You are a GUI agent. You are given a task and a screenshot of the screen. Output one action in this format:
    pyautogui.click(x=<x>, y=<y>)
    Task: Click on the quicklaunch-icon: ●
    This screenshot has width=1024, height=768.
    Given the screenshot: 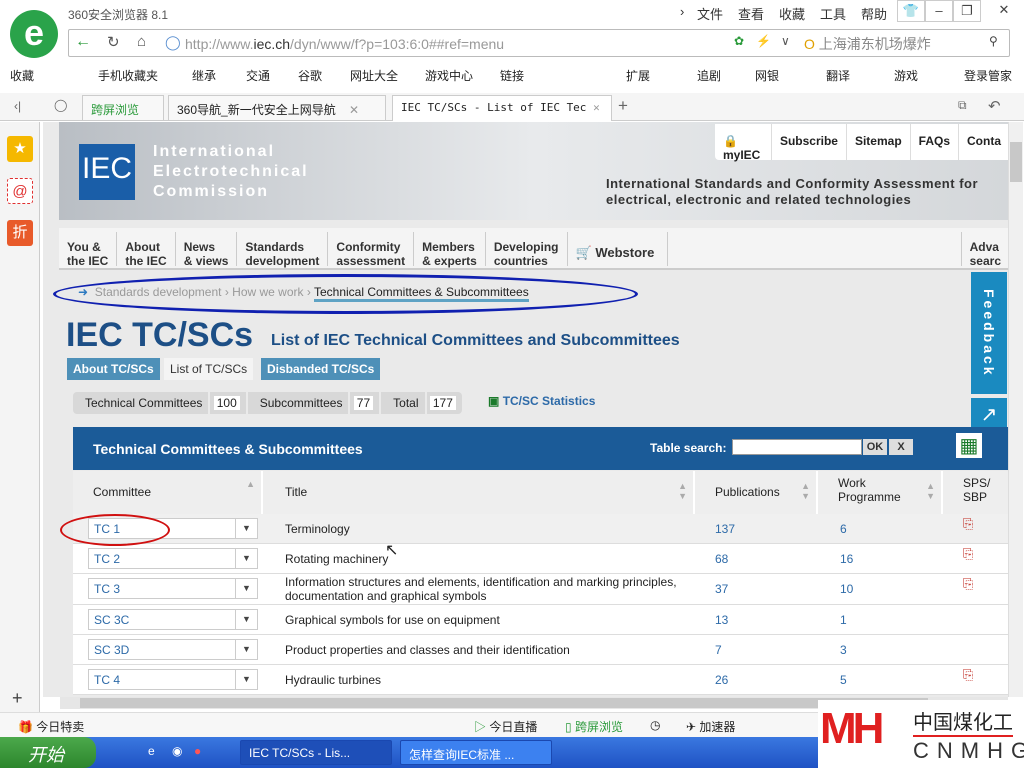 What is the action you would take?
    pyautogui.click(x=197, y=751)
    